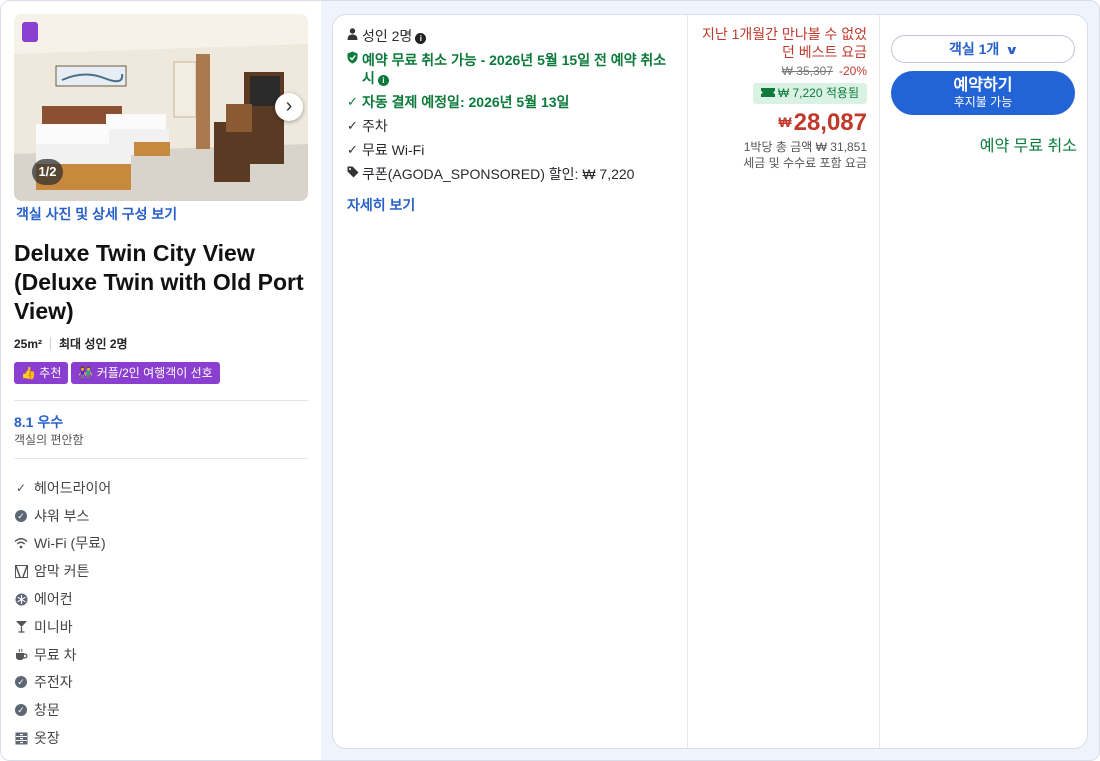 This screenshot has height=761, width=1100. Describe the element at coordinates (28, 344) in the screenshot. I see `room-size: 25m²` at that location.